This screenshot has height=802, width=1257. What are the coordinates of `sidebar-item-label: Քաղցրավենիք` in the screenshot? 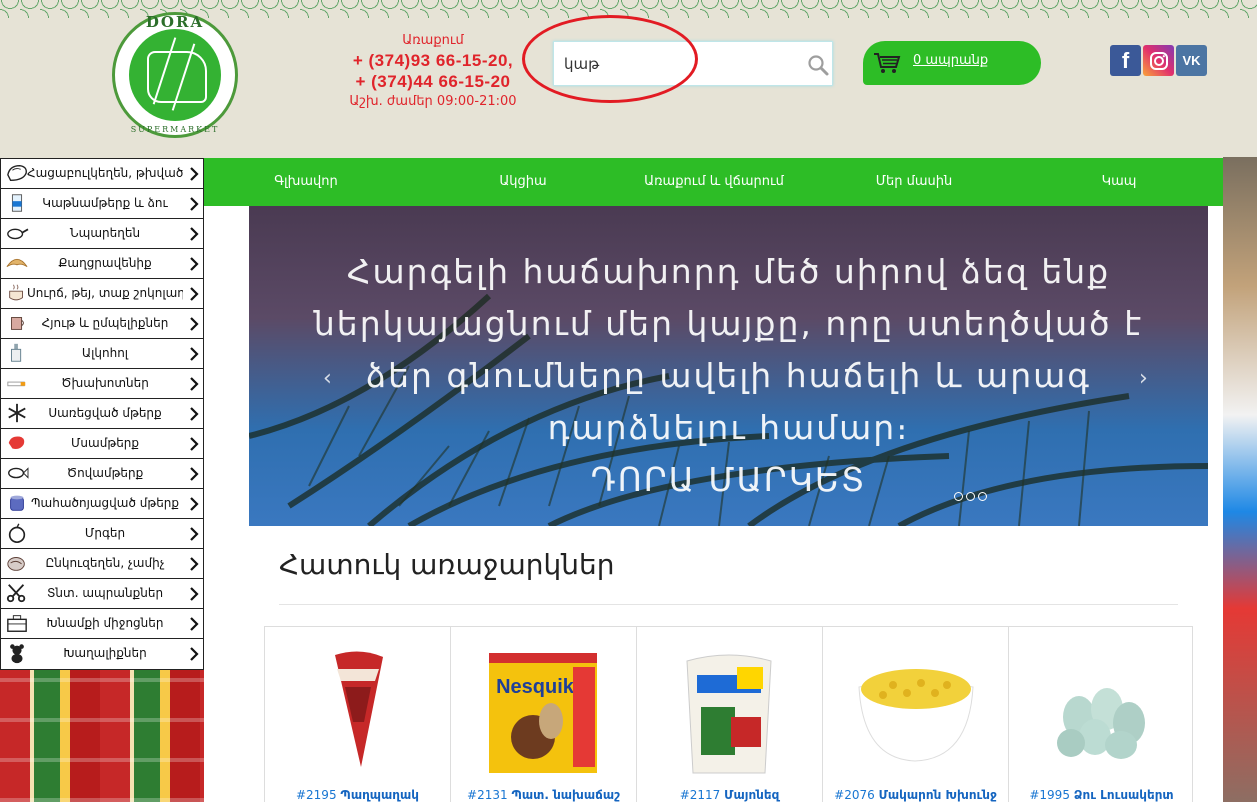 It's located at (105, 263).